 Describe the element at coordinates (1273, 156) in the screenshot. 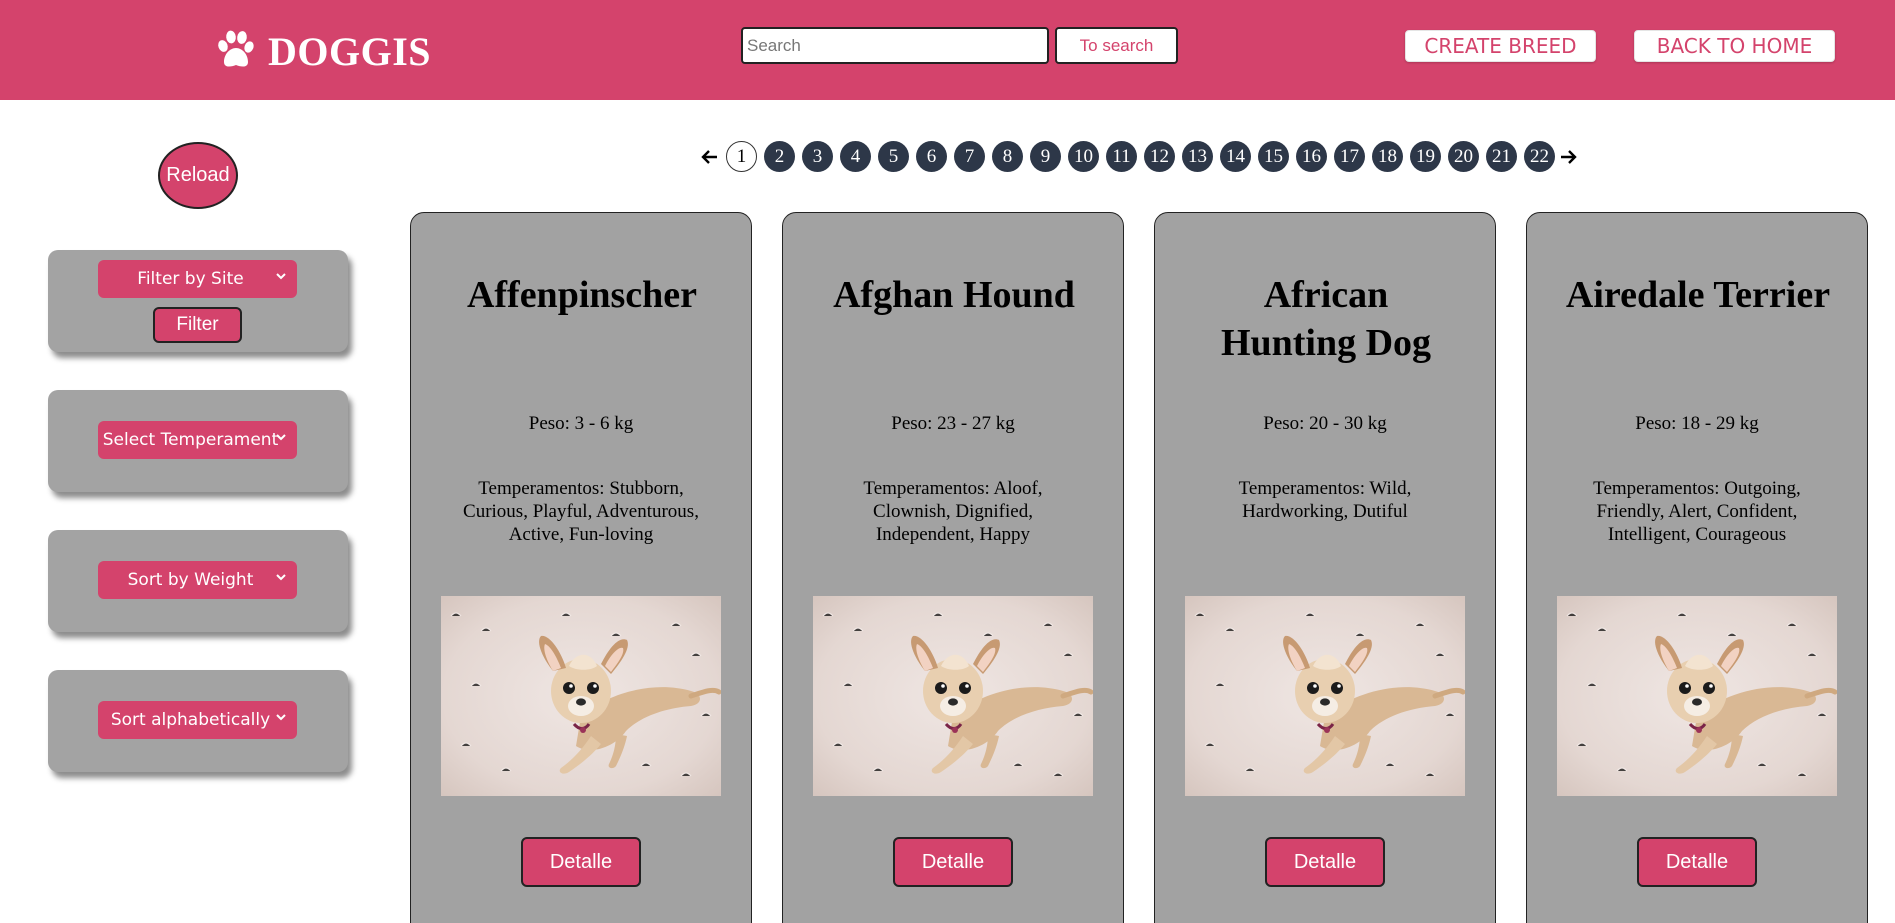

I see `page-15: 15` at that location.